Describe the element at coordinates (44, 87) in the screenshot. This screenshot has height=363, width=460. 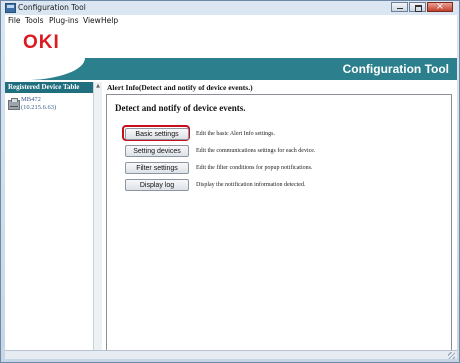
I see `tree-header-label: Registered Device Table` at that location.